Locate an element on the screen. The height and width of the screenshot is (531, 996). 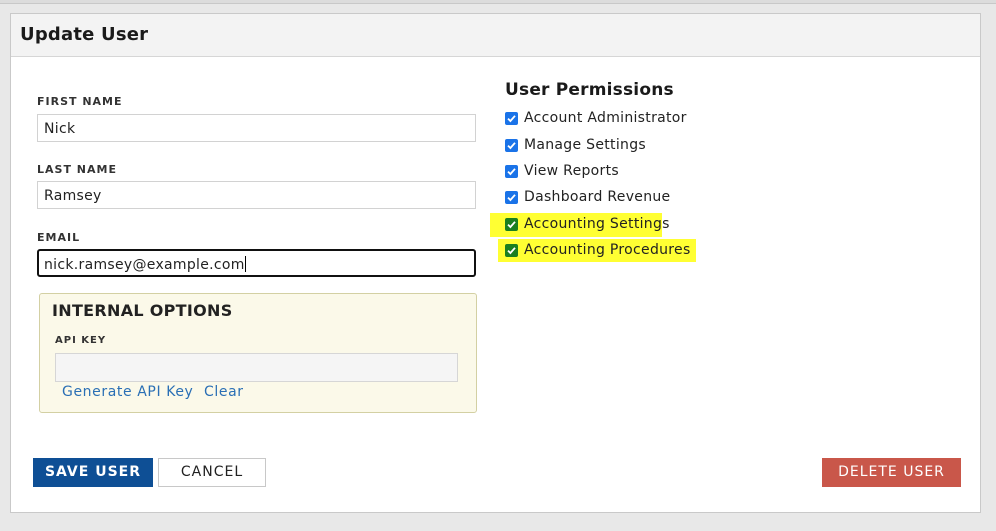
permission-label: Accounting Procedures is located at coordinates (607, 250).